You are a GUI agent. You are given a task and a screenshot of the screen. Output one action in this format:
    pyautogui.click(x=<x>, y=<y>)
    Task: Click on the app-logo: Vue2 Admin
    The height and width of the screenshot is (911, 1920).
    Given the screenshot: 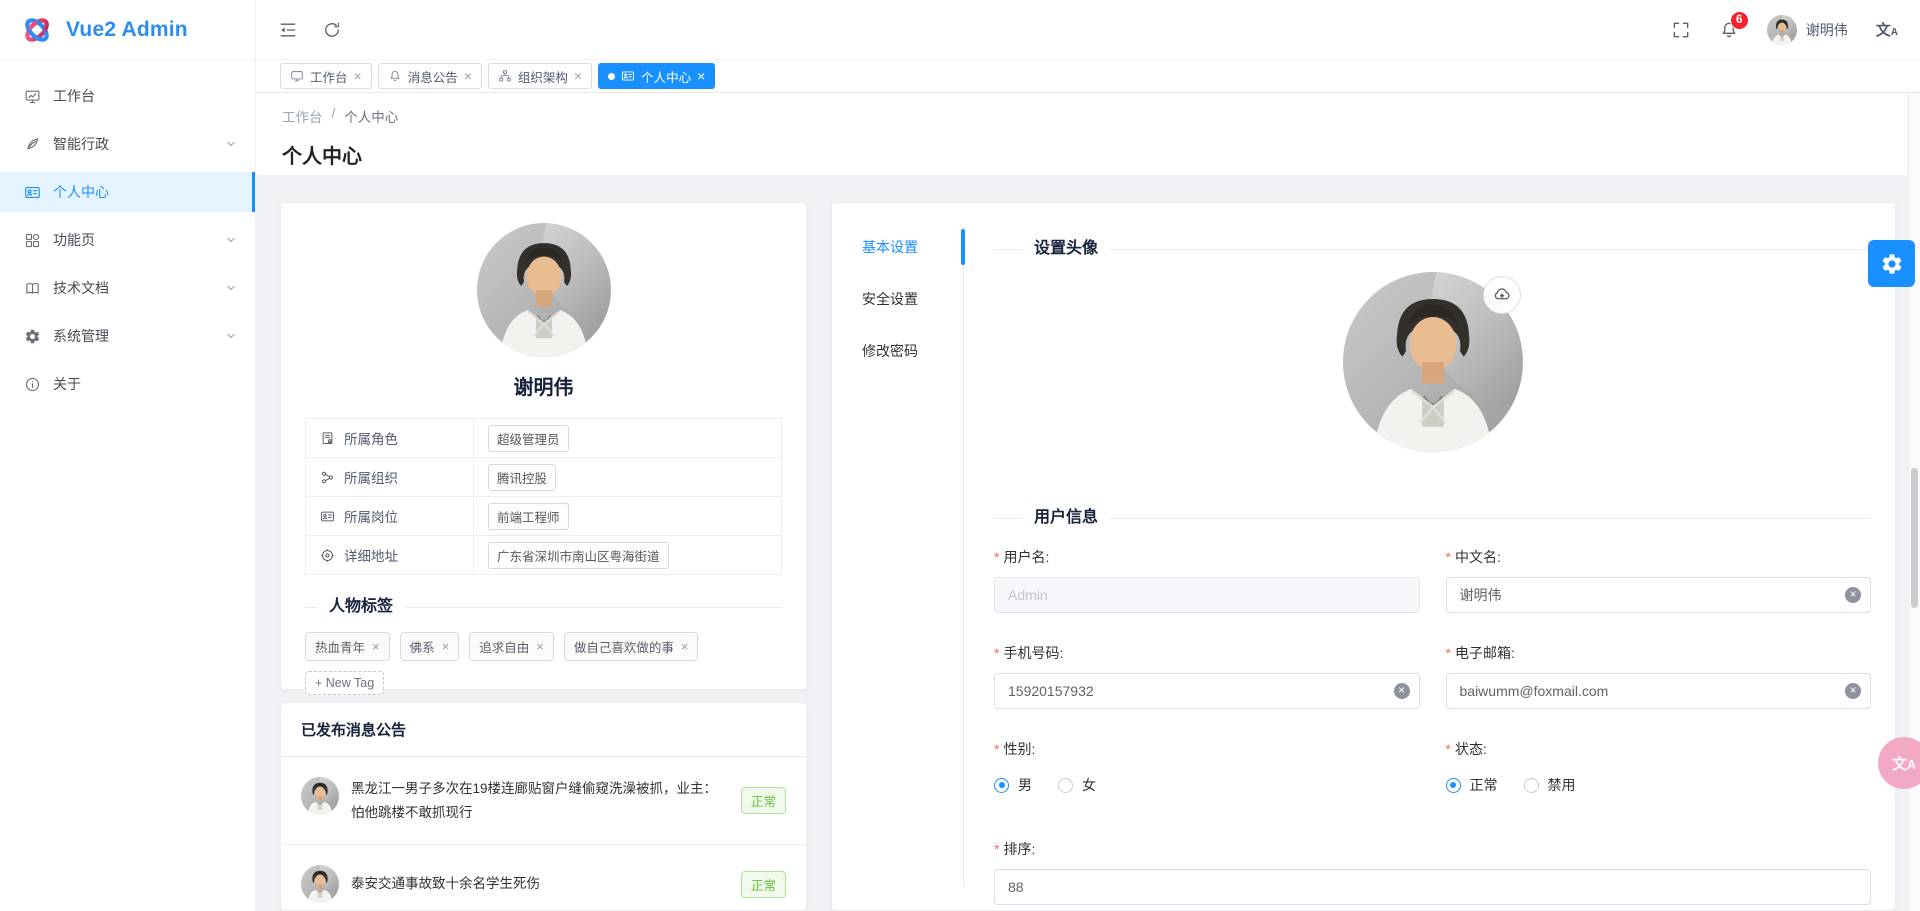 What is the action you would take?
    pyautogui.click(x=127, y=30)
    